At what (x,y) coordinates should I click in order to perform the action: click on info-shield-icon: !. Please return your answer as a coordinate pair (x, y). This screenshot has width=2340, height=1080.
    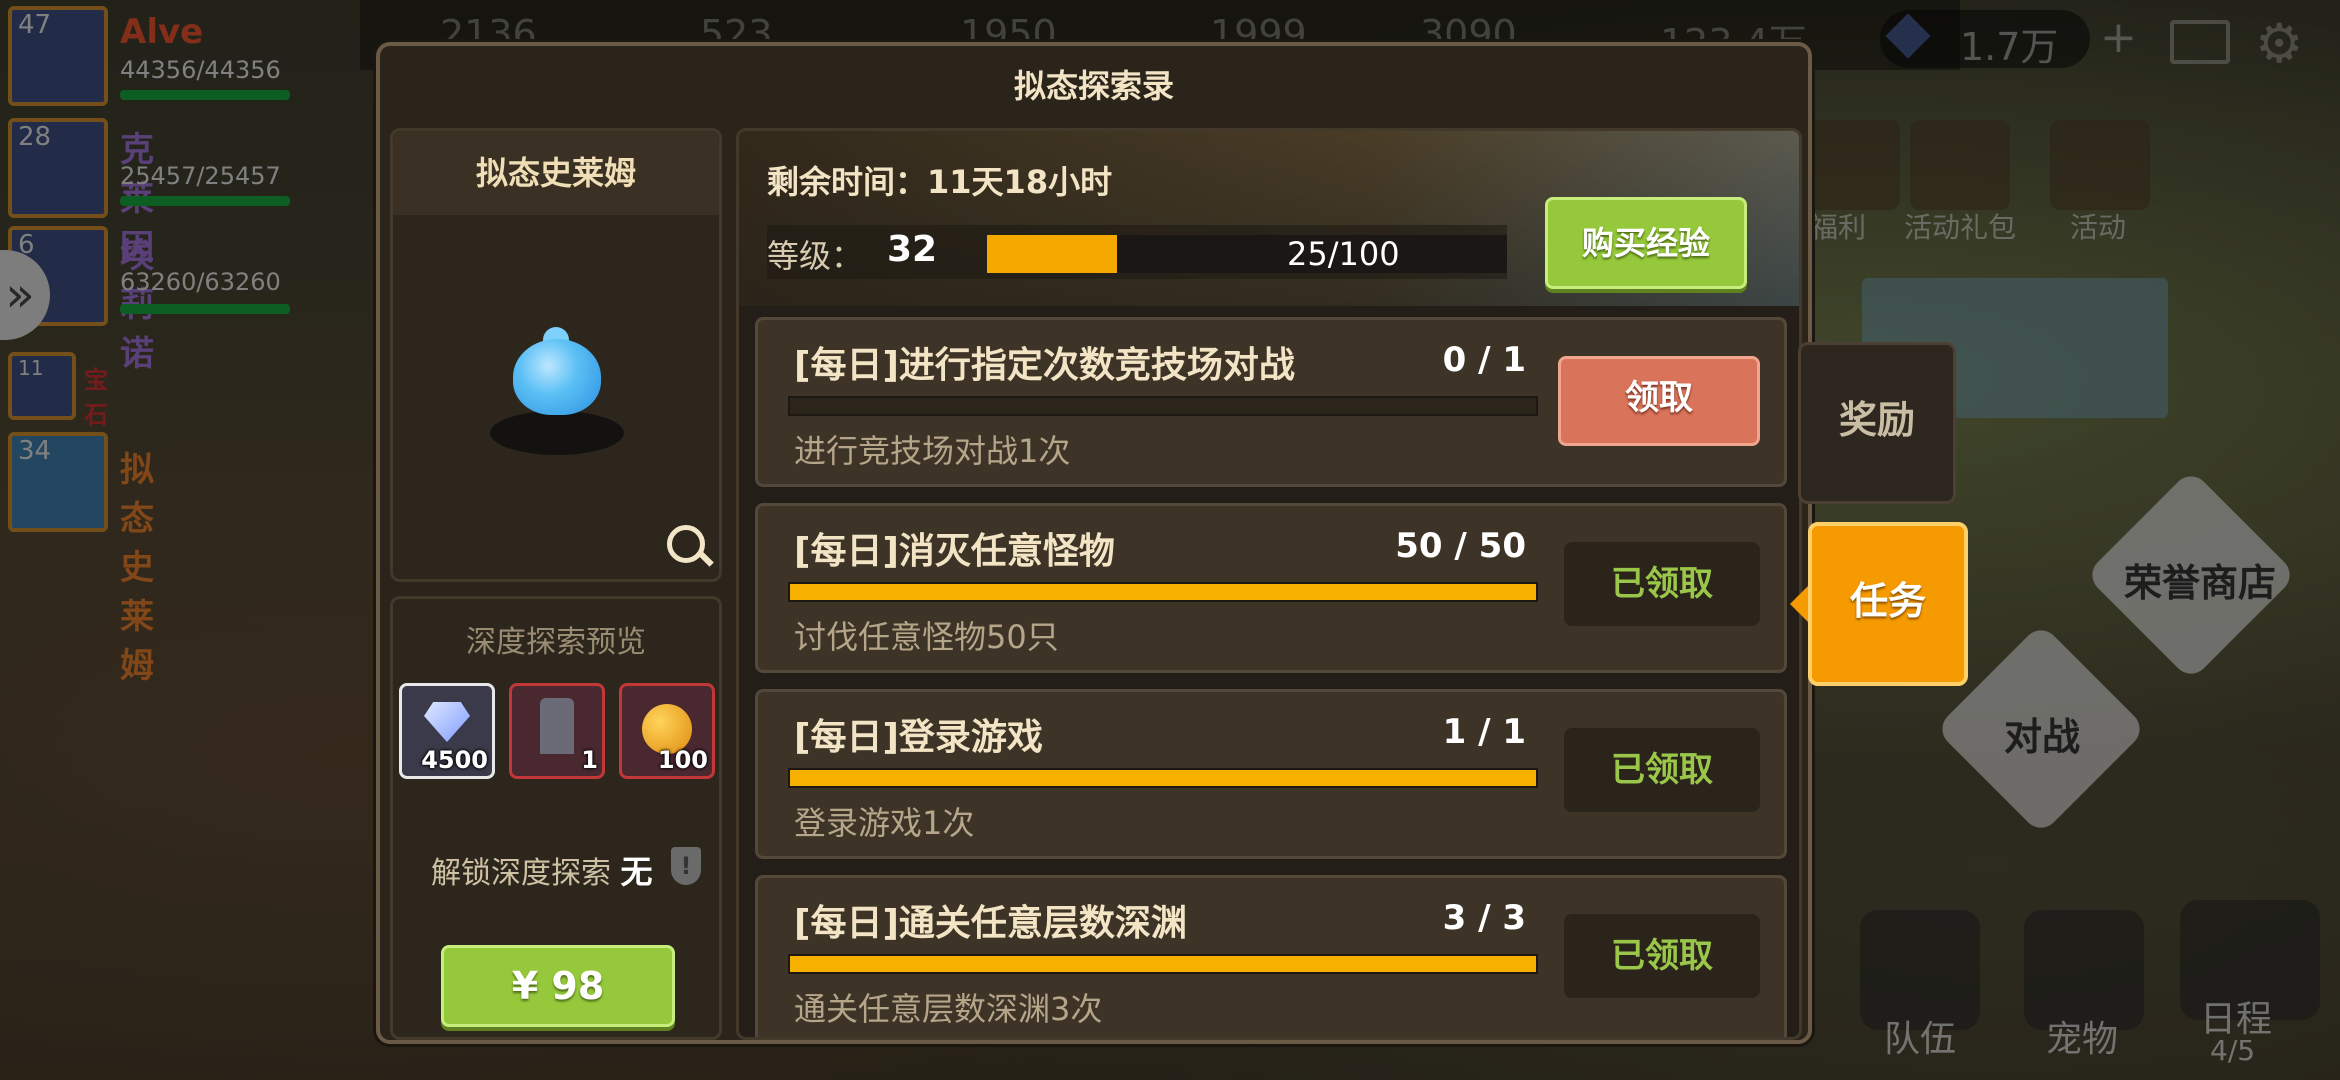
    Looking at the image, I should click on (686, 866).